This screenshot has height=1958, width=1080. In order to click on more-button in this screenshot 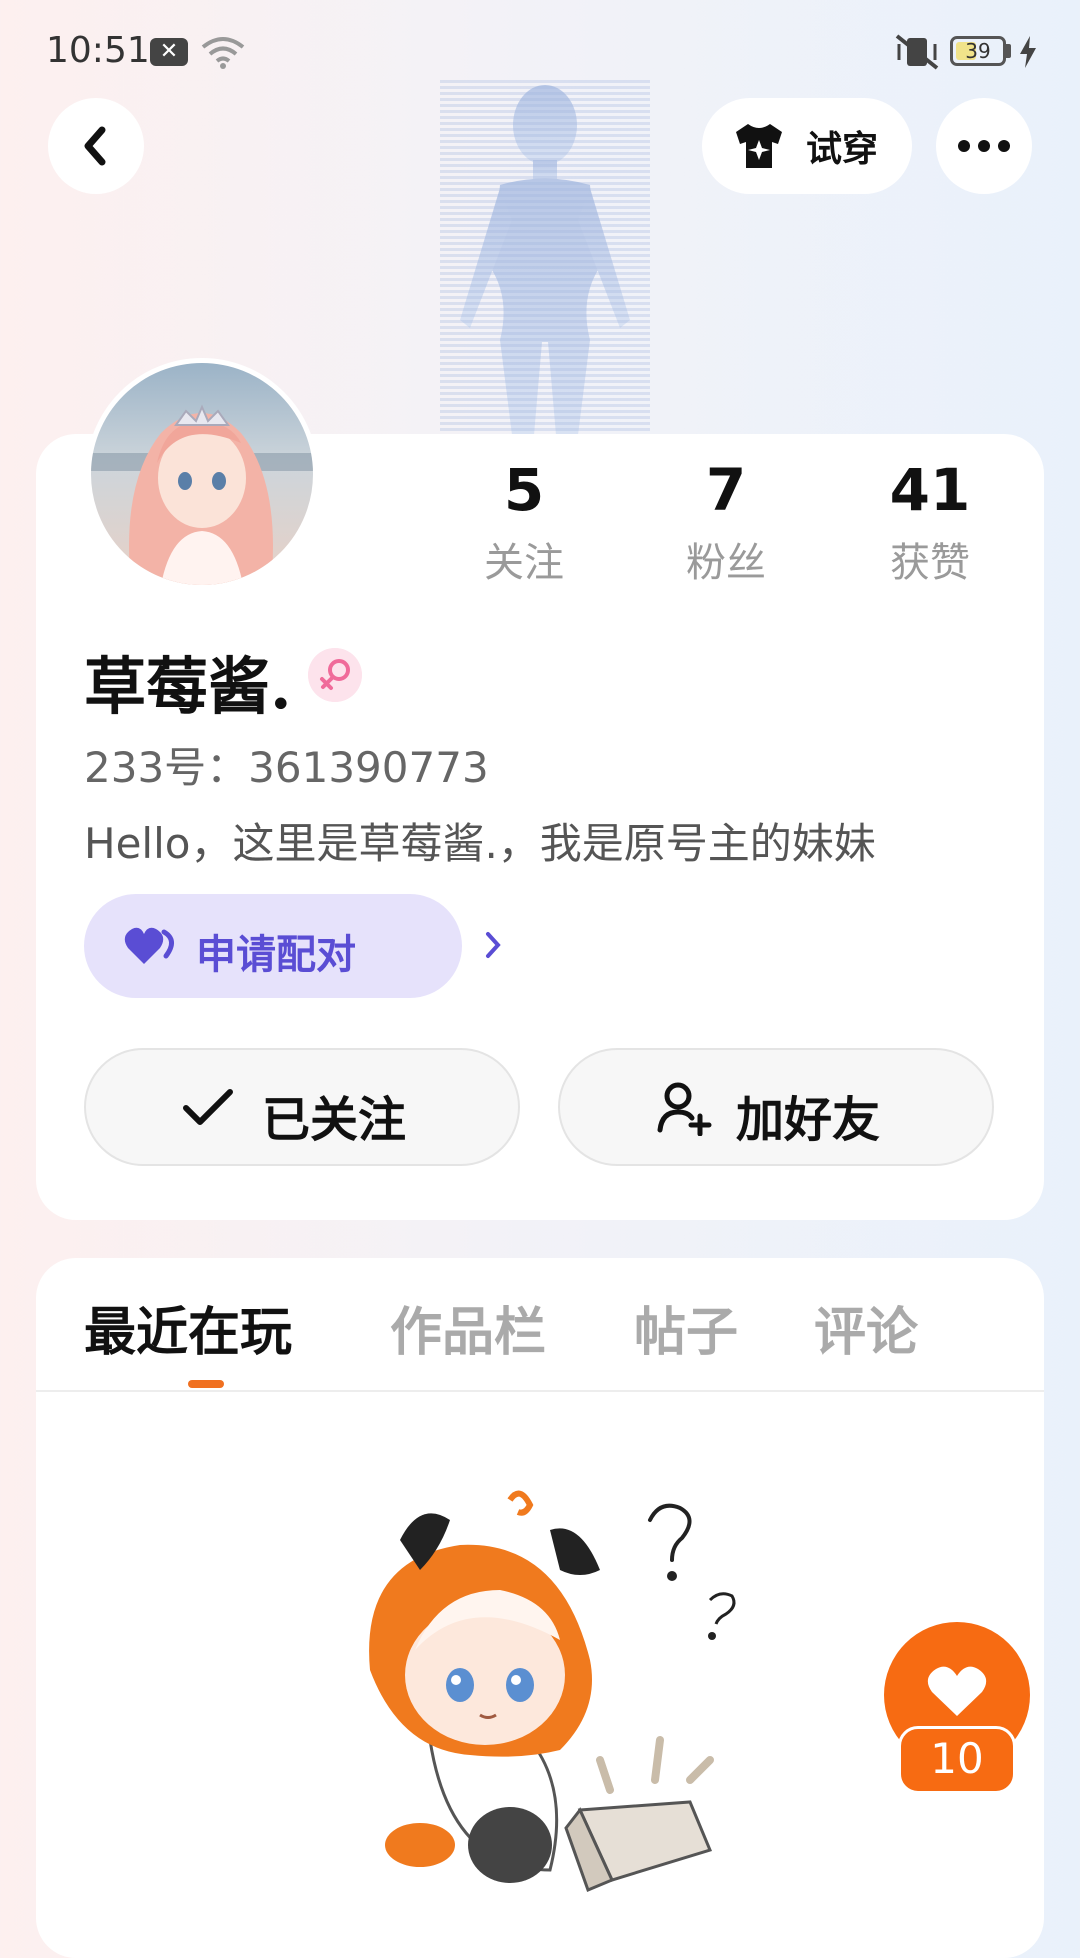, I will do `click(984, 146)`.